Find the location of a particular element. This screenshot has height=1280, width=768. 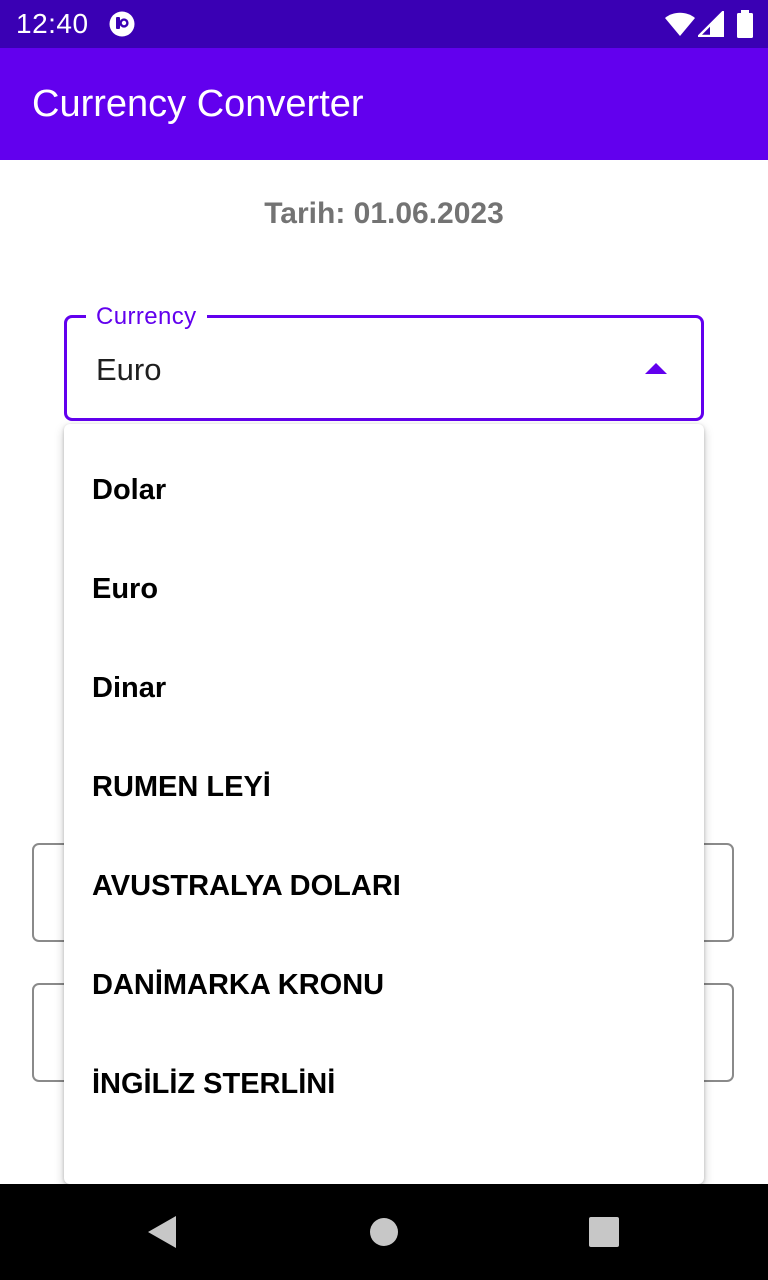

dropdown-option-ingiliz-sterlini: İNGİLİZ STERLİNİ is located at coordinates (384, 1084).